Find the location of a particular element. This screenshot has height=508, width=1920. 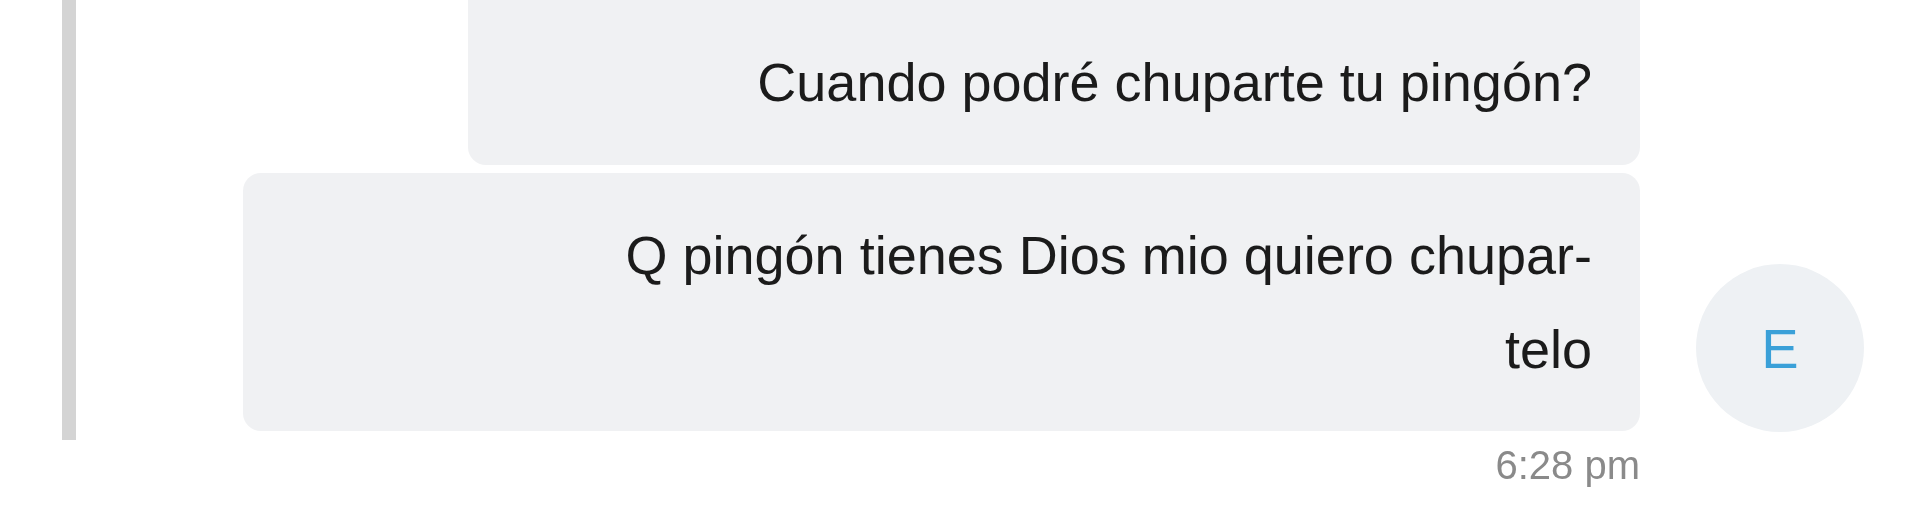

message-time: 6:28 pm is located at coordinates (1567, 465).